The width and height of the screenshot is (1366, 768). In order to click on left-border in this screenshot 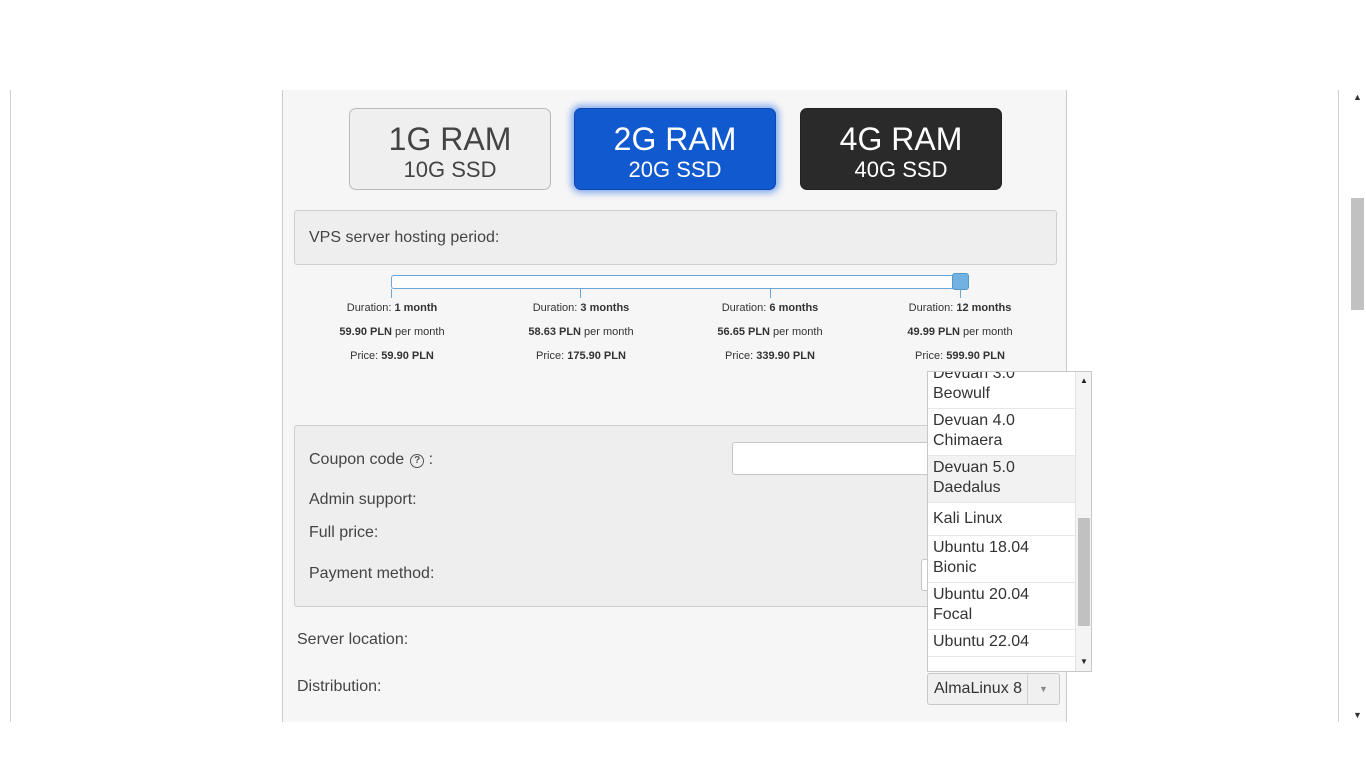, I will do `click(10, 406)`.